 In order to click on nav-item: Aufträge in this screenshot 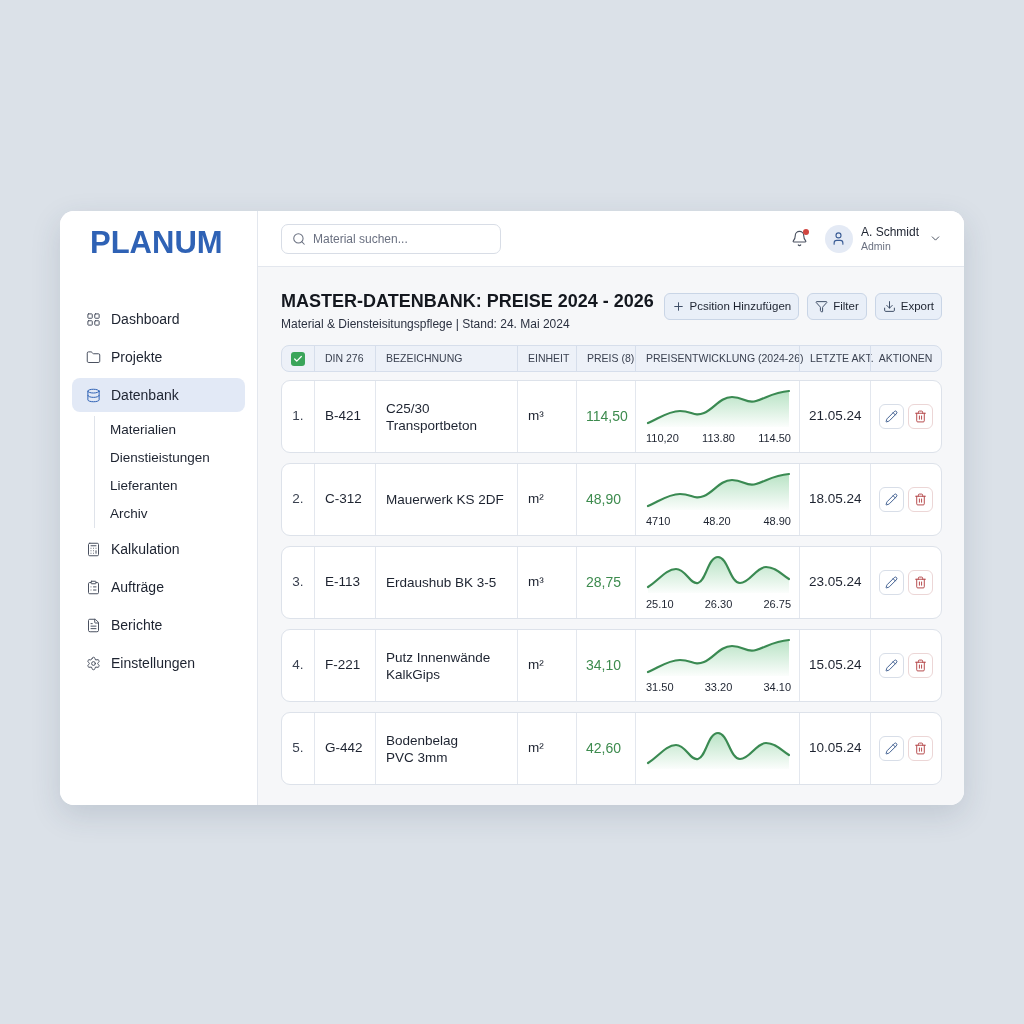, I will do `click(158, 587)`.